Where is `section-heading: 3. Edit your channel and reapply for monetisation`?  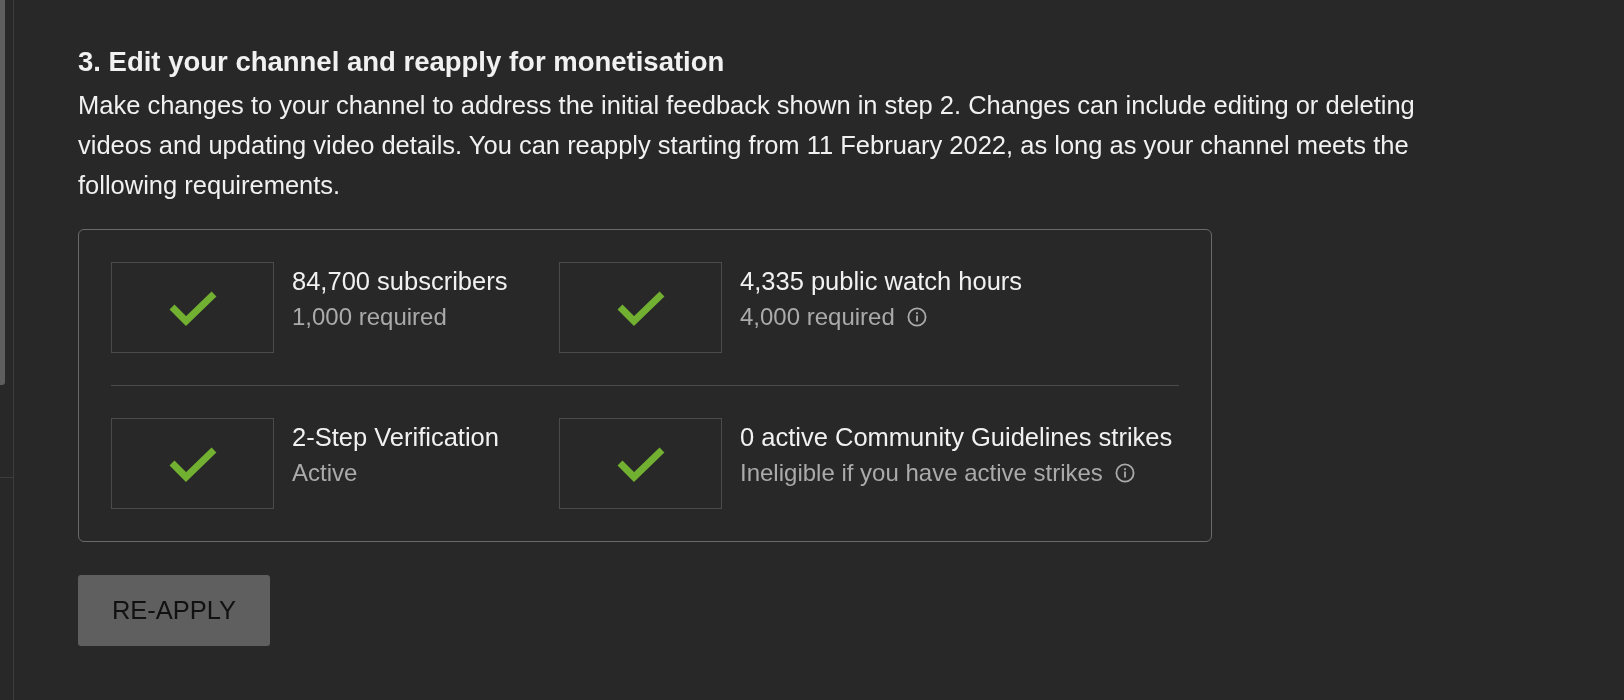
section-heading: 3. Edit your channel and reapply for monetisation is located at coordinates (401, 62).